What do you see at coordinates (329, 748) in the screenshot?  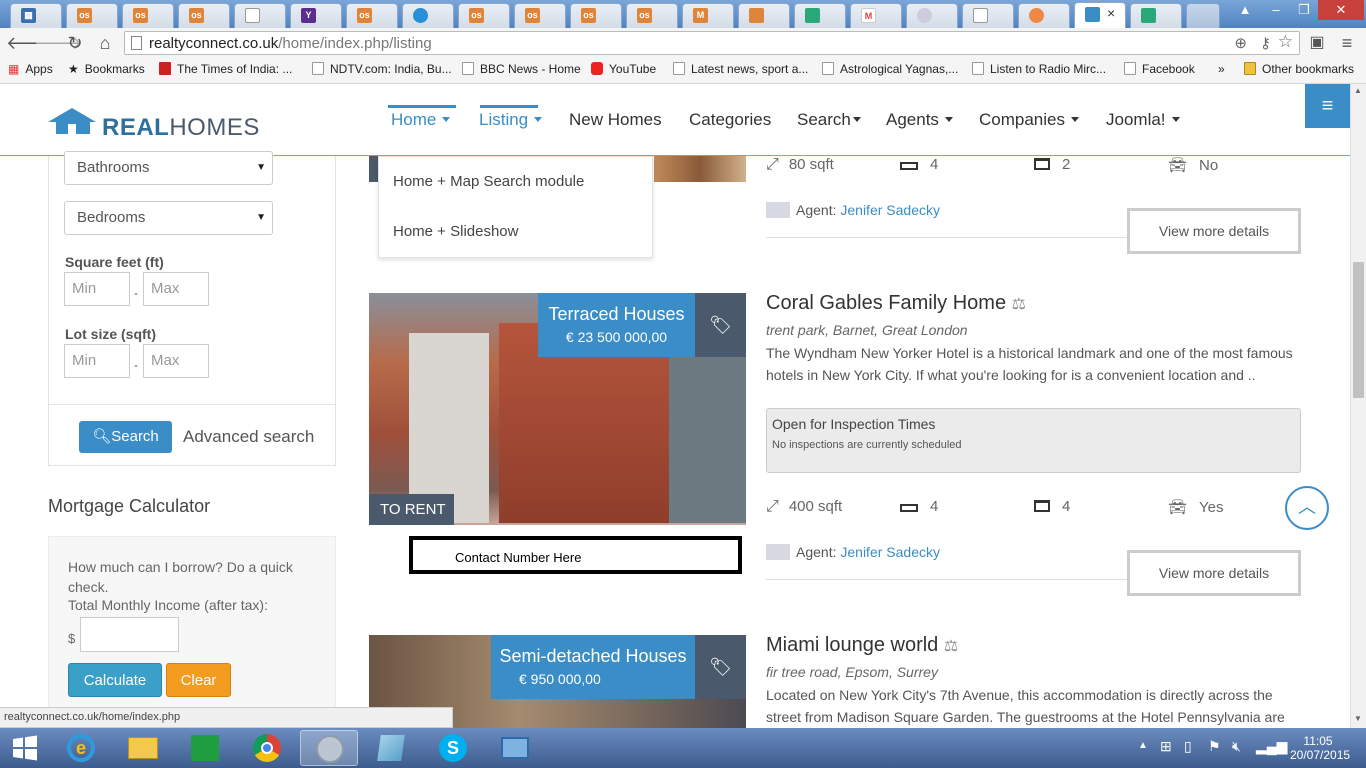 I see `chrome-canary-taskbar-button` at bounding box center [329, 748].